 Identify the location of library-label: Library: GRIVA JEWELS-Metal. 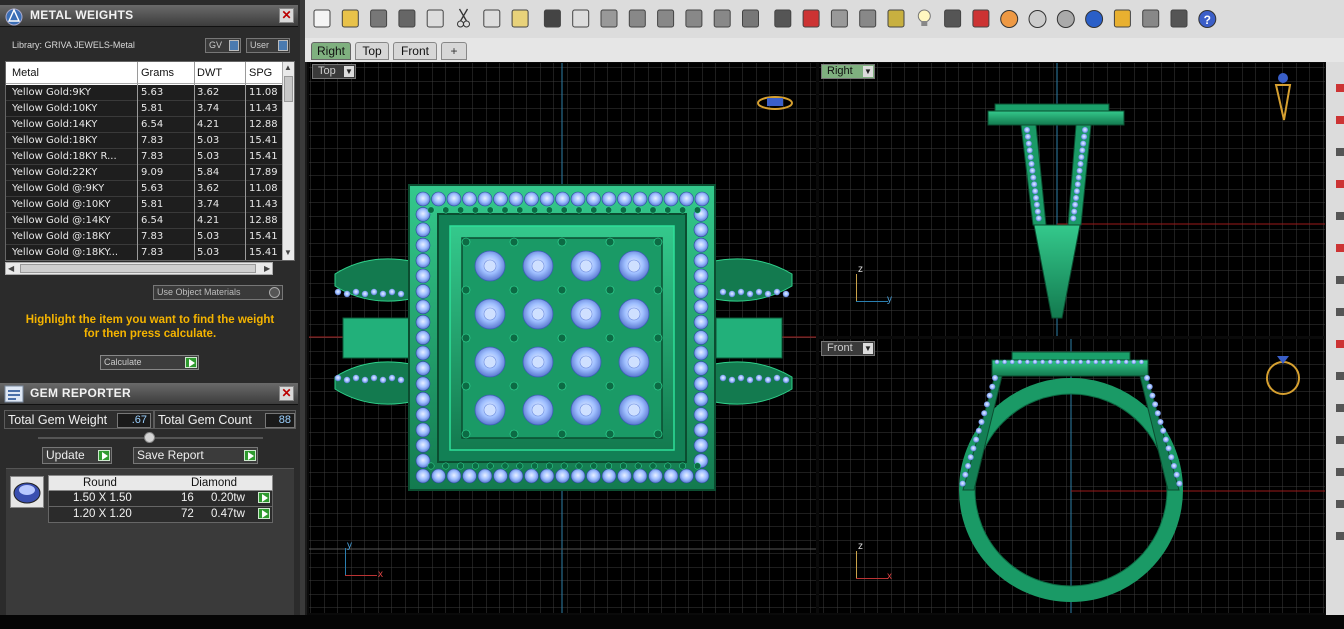
(73, 45).